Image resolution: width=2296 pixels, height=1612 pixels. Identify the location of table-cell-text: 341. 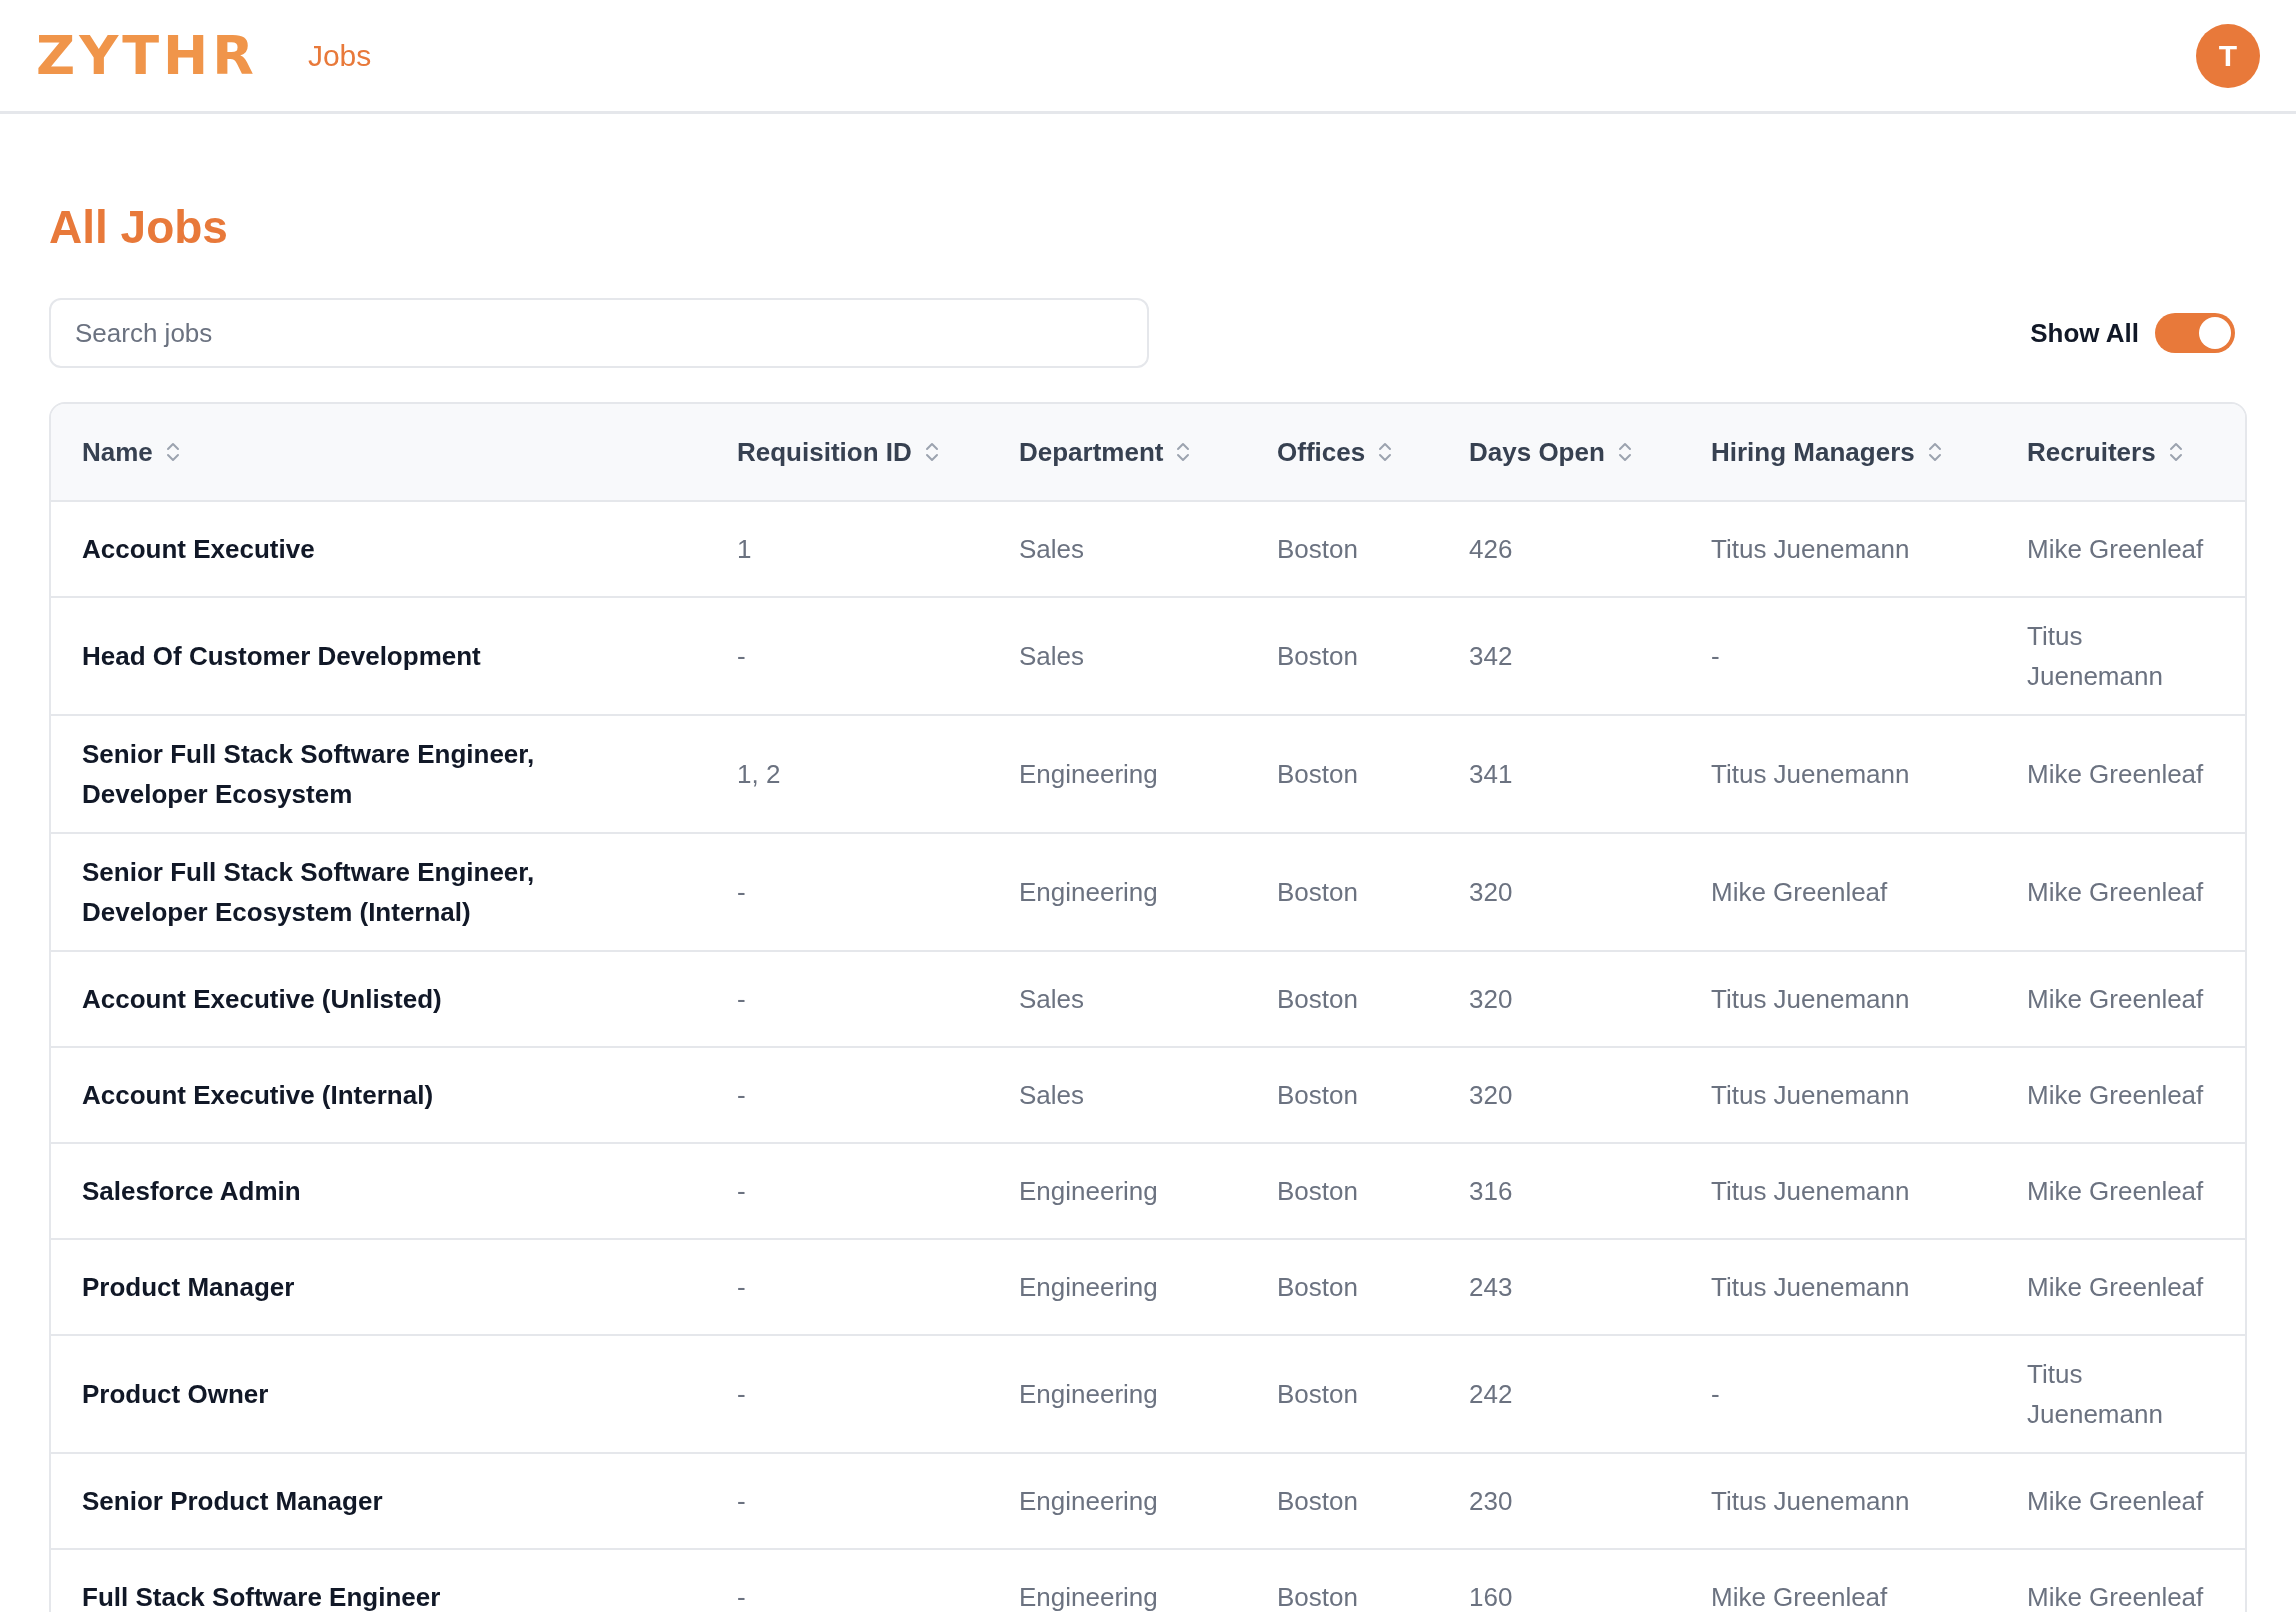
(1491, 774).